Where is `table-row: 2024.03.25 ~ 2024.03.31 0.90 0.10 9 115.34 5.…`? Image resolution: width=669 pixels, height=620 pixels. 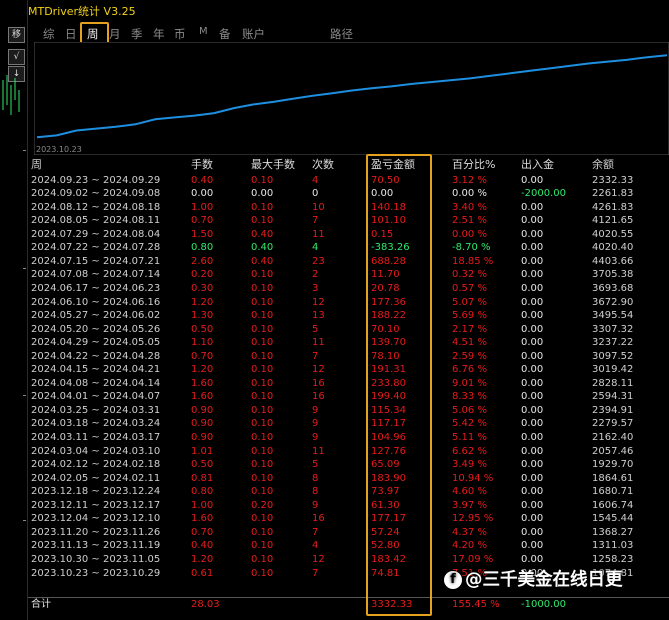 table-row: 2024.03.25 ~ 2024.03.31 0.90 0.10 9 115.34 5.… is located at coordinates (348, 411).